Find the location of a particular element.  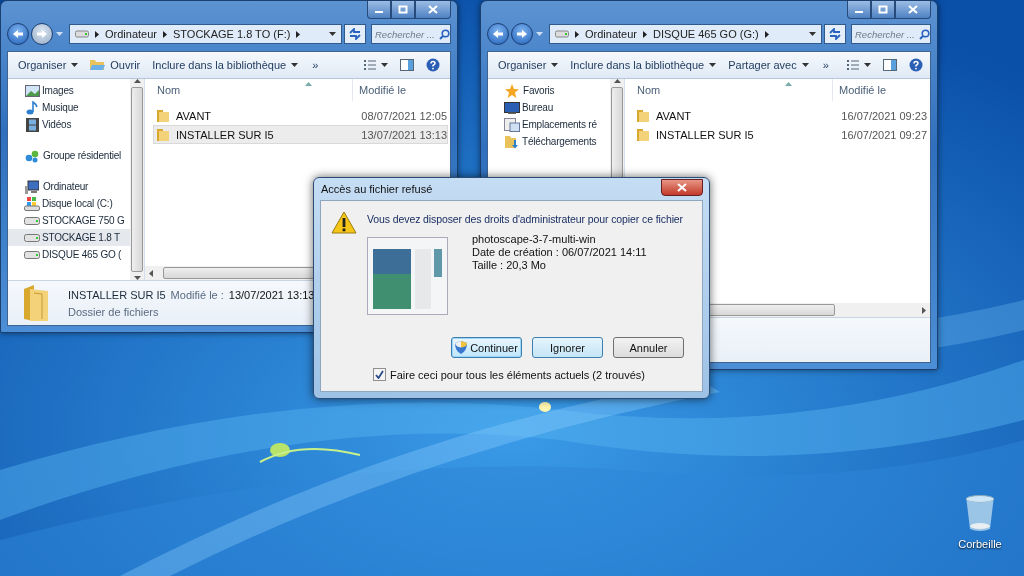

nav-item: Vidéos is located at coordinates (69, 124).